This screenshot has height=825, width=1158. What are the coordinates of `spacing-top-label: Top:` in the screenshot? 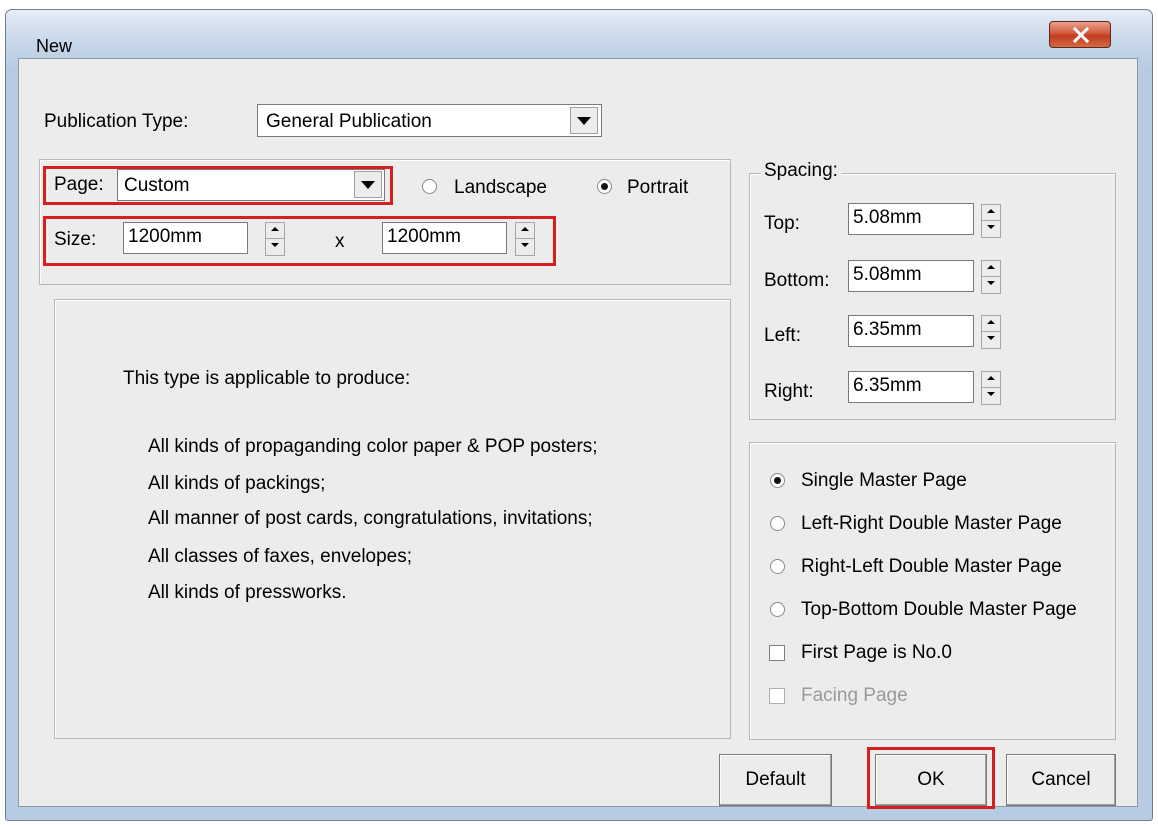 It's located at (782, 223).